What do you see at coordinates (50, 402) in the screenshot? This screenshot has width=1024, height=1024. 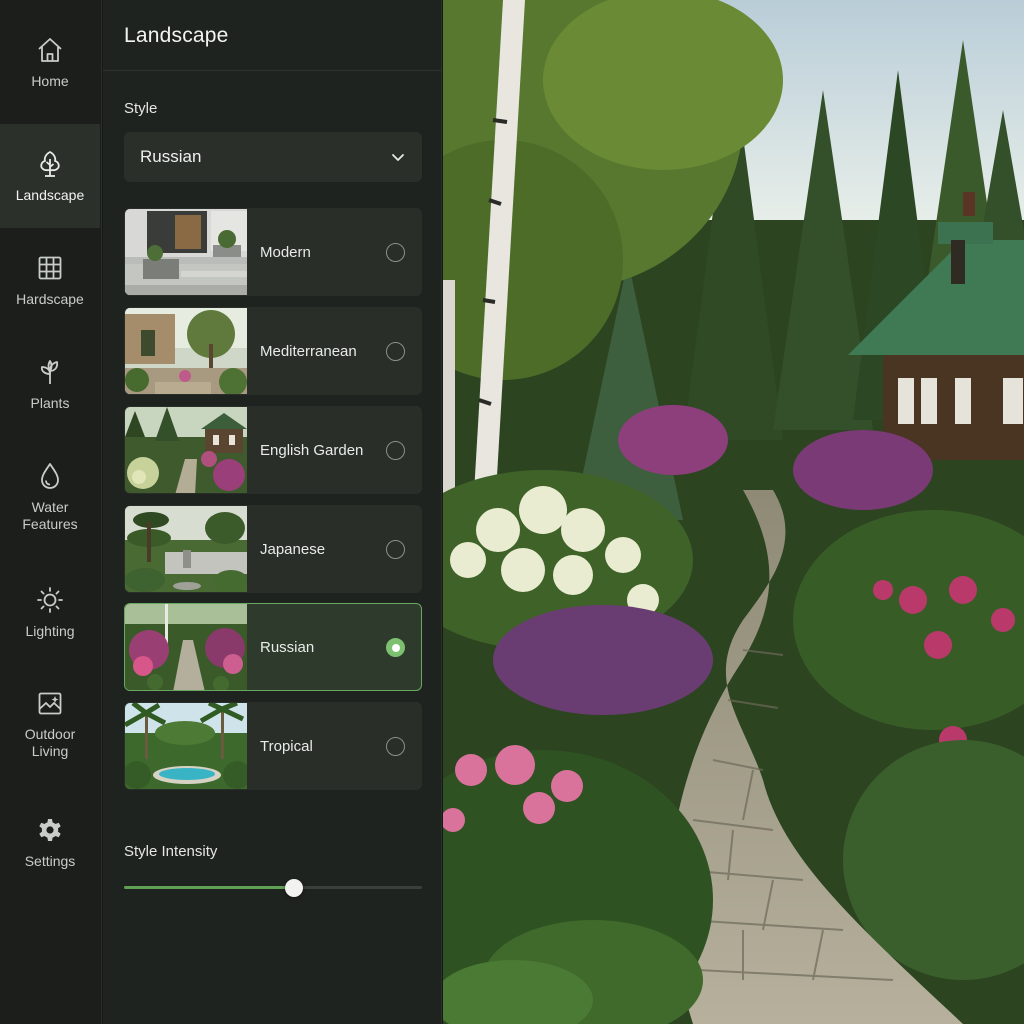 I see `nav-label-plants: Plants` at bounding box center [50, 402].